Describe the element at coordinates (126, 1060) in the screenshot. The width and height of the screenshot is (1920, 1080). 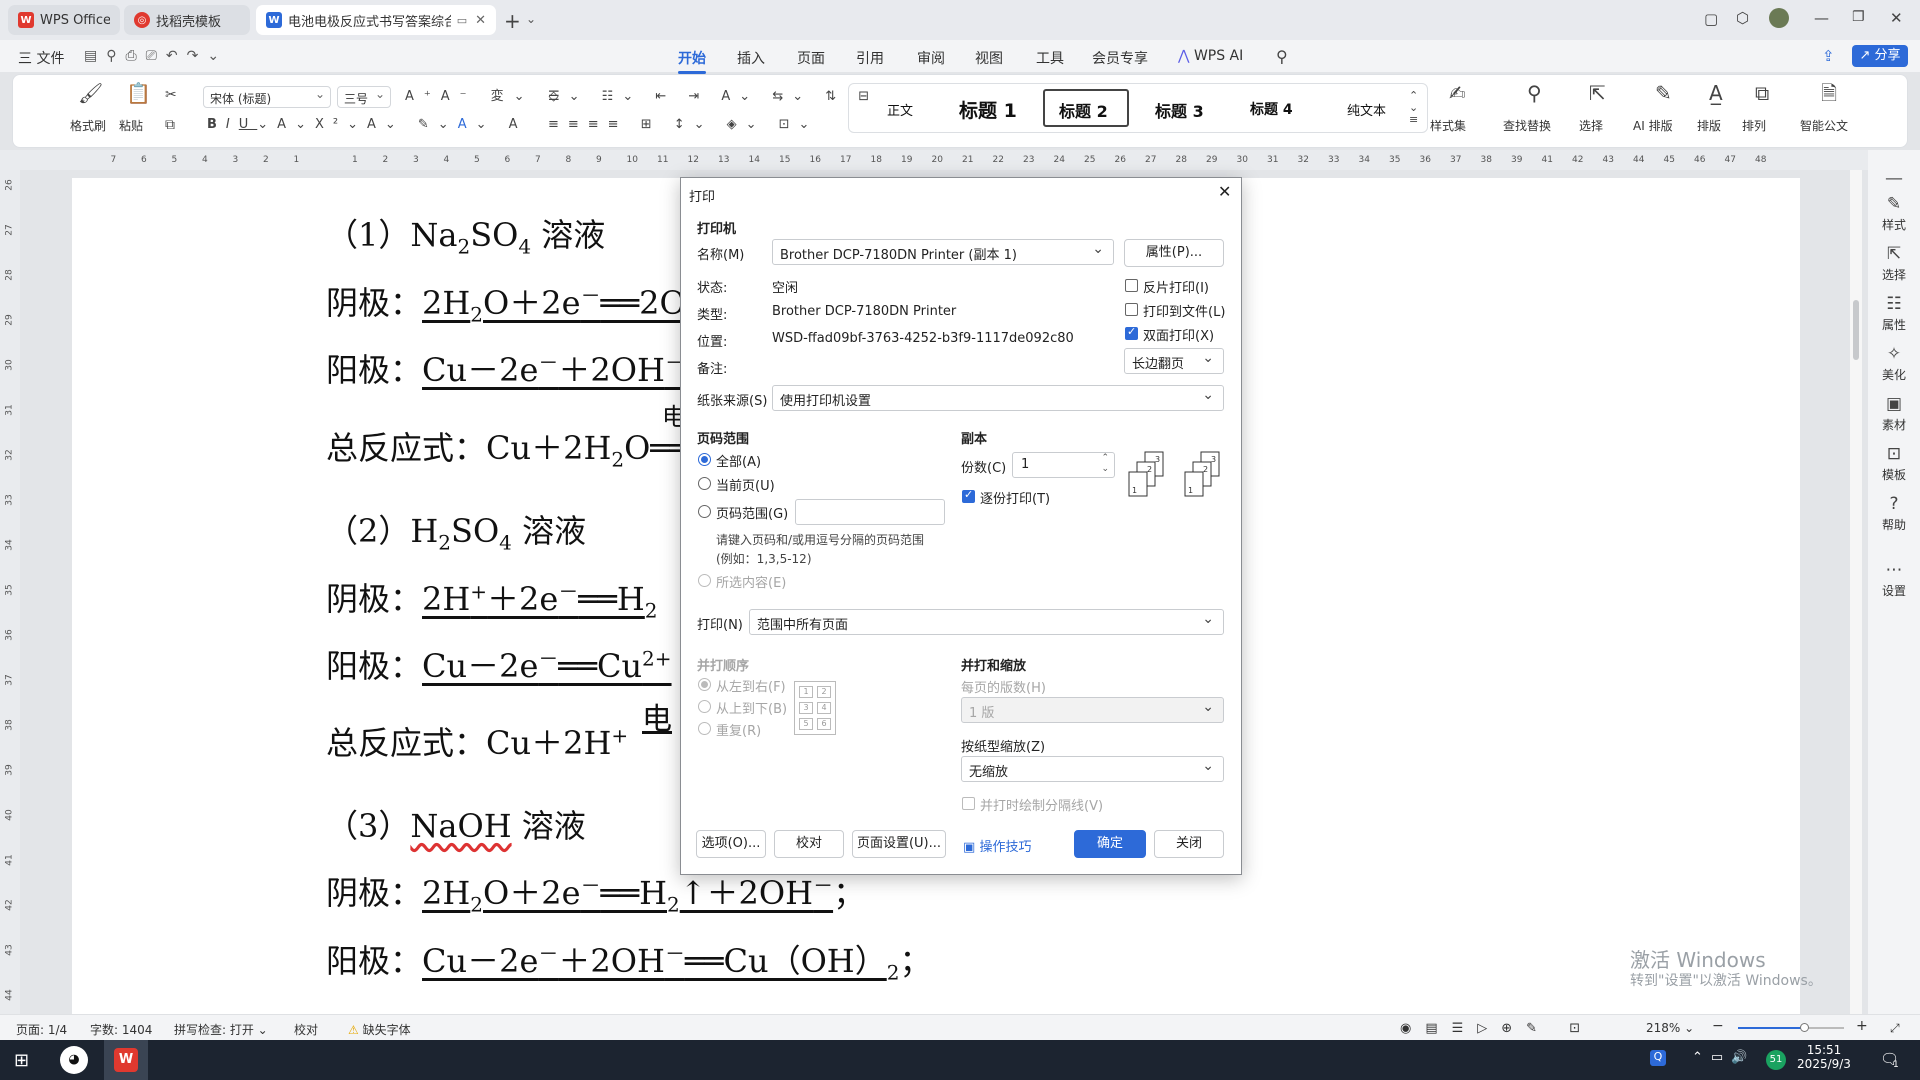
I see `wps-taskbar-button: W` at that location.